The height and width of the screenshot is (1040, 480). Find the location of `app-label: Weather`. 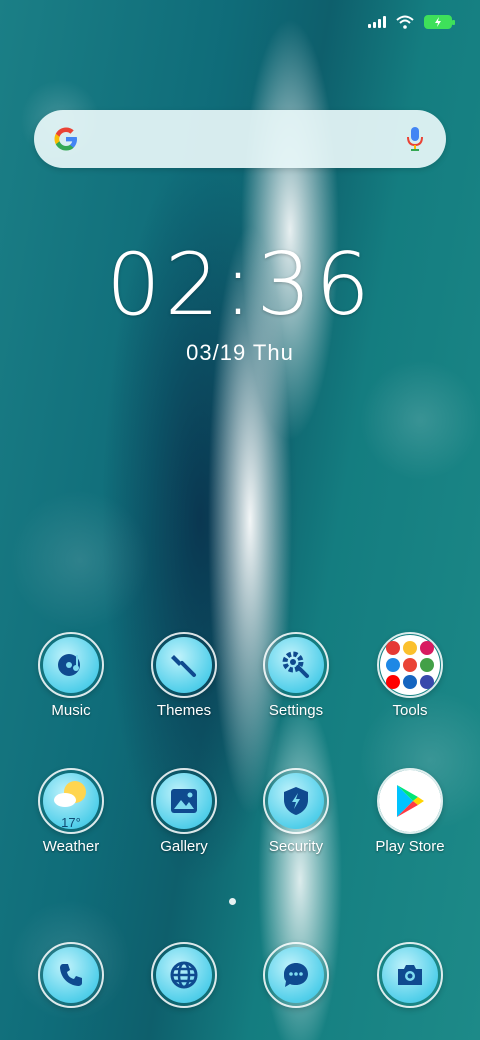

app-label: Weather is located at coordinates (71, 846).